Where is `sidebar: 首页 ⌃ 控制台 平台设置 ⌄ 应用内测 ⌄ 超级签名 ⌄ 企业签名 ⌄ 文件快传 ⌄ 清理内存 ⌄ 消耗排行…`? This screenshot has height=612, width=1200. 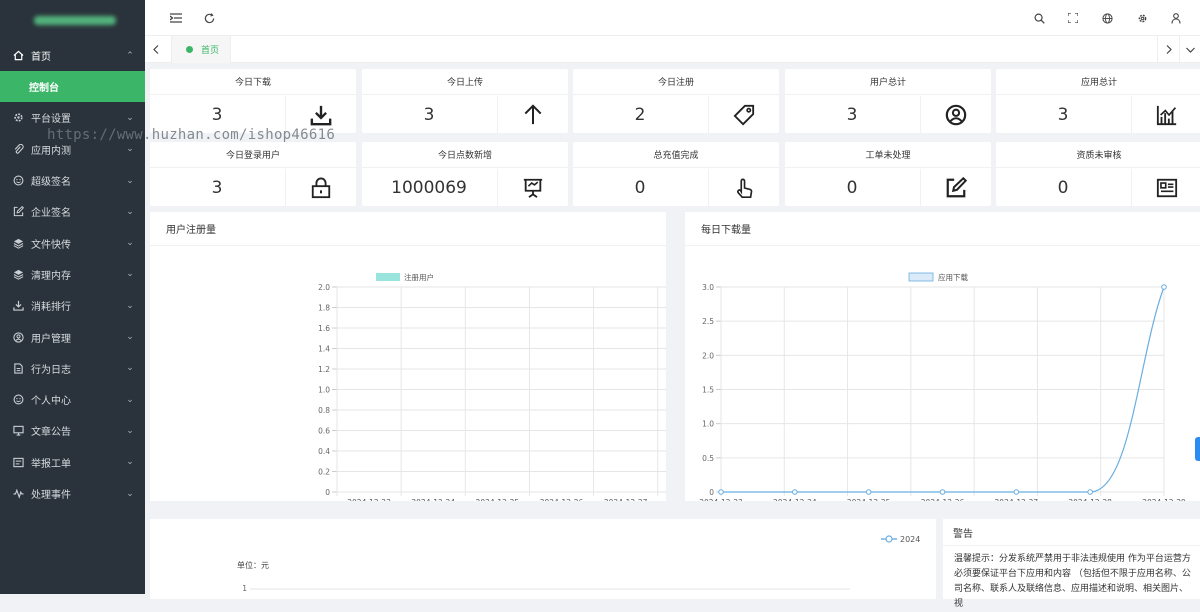 sidebar: 首页 ⌃ 控制台 平台设置 ⌄ 应用内测 ⌄ 超级签名 ⌄ 企业签名 ⌄ 文件快传 ⌄ 清理内存 ⌄ 消耗排行… is located at coordinates (72, 297).